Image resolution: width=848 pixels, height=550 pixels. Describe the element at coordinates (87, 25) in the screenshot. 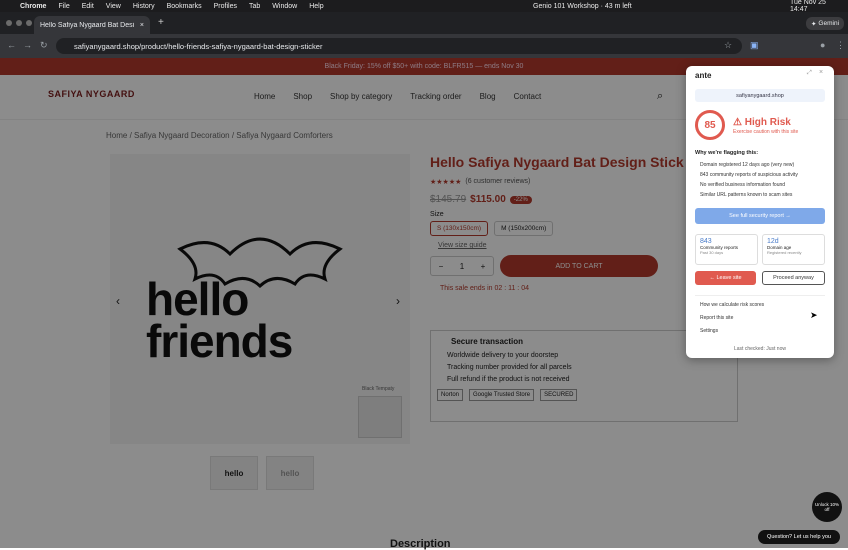

I see `tab-title: Hello Safiya Nygaard Bat Desi` at that location.